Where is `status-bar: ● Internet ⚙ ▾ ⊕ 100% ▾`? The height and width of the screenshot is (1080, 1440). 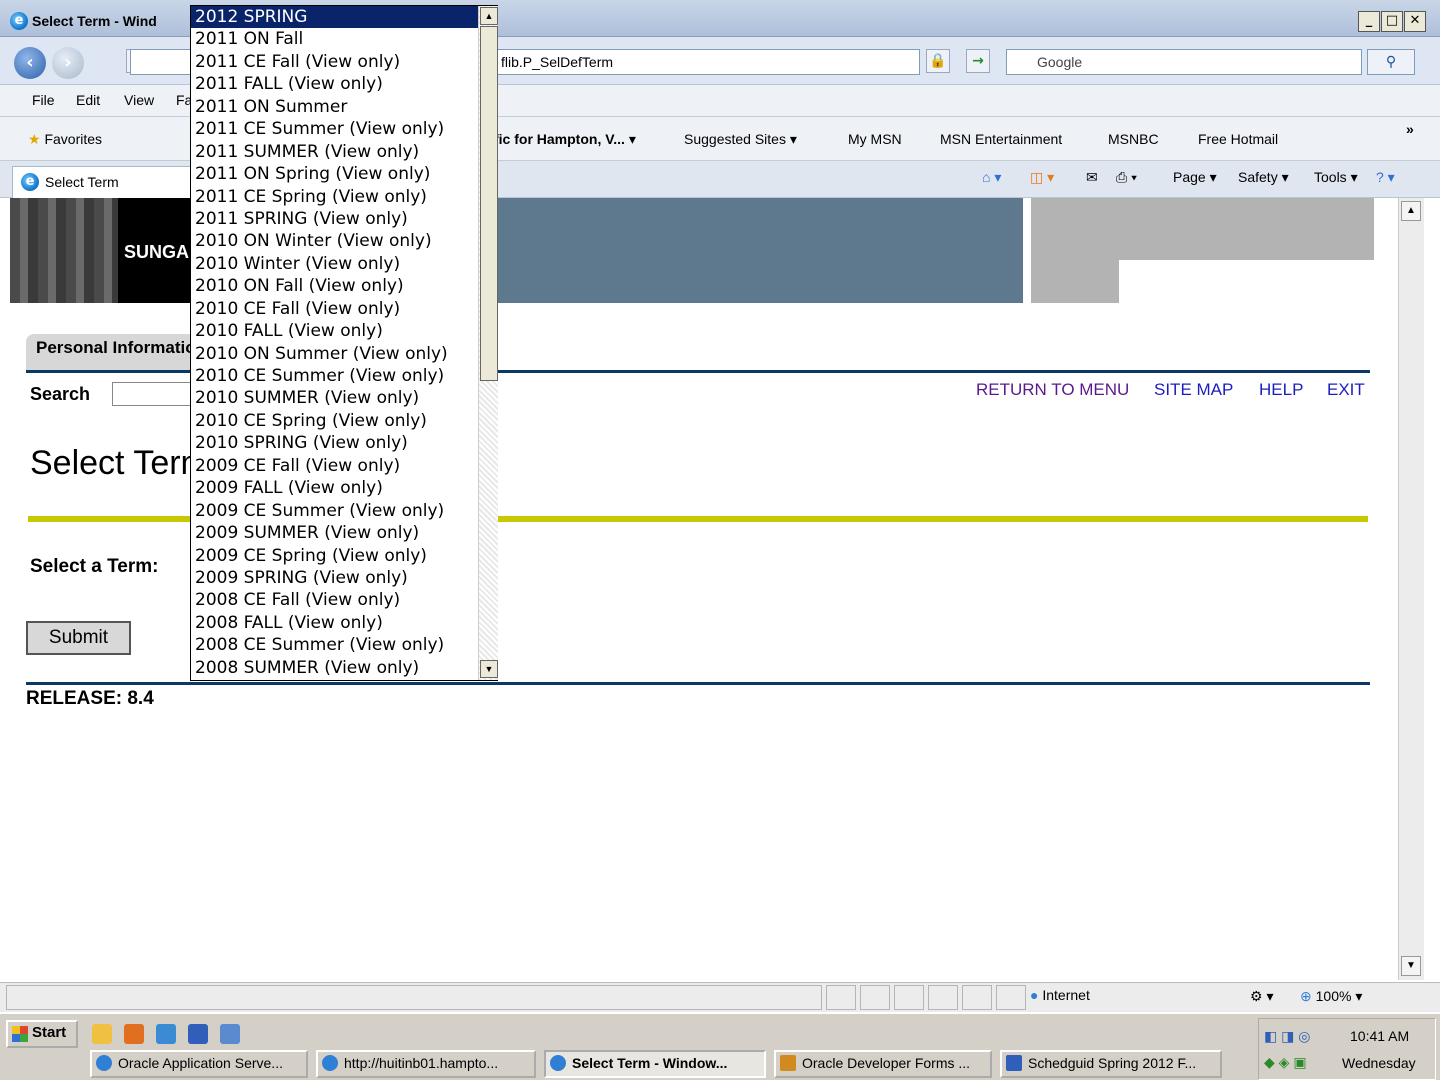 status-bar: ● Internet ⚙ ▾ ⊕ 100% ▾ is located at coordinates (720, 997).